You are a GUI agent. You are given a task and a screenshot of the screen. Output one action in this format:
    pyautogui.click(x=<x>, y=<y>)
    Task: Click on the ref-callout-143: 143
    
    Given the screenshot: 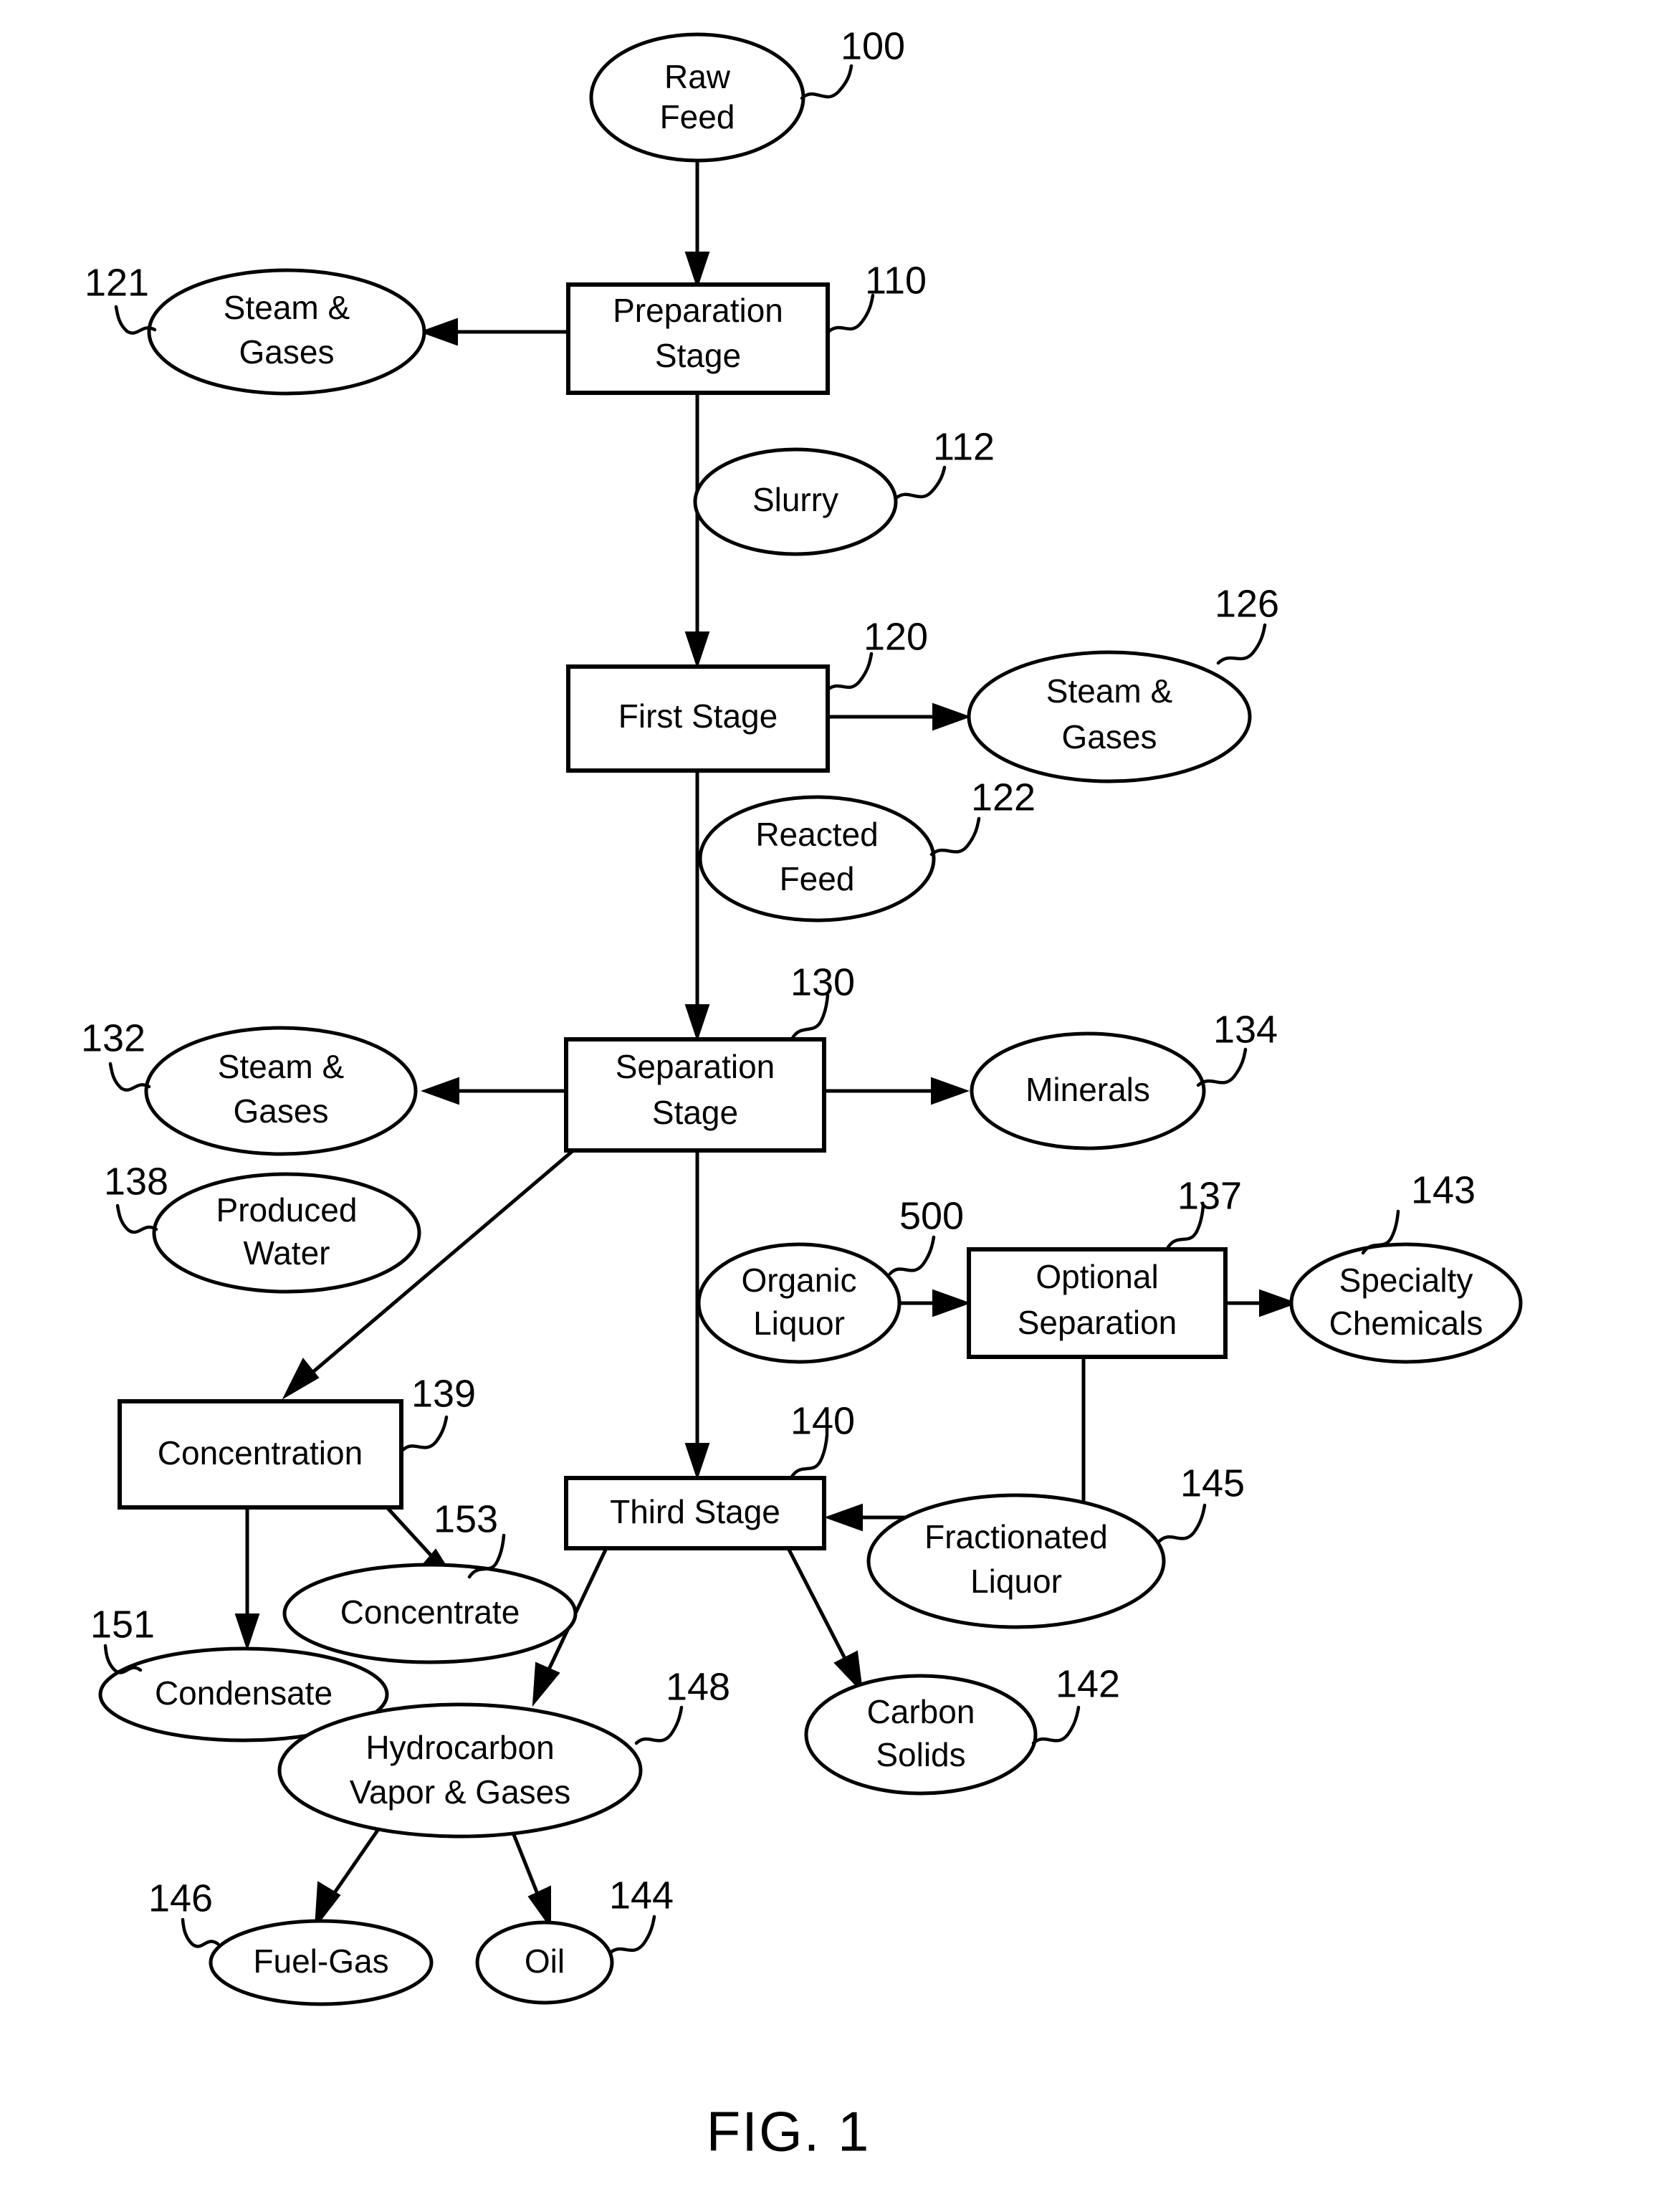 What is the action you would take?
    pyautogui.click(x=1418, y=1212)
    